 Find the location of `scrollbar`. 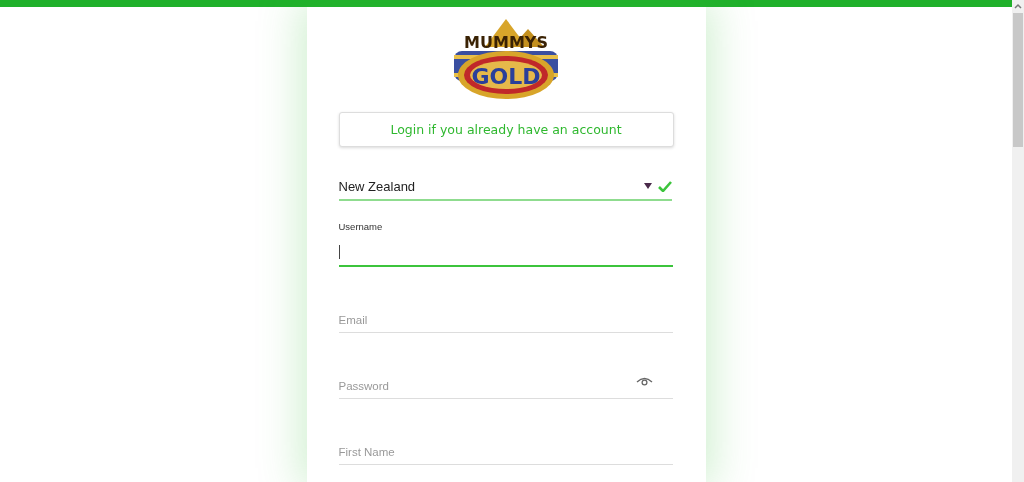

scrollbar is located at coordinates (1018, 241).